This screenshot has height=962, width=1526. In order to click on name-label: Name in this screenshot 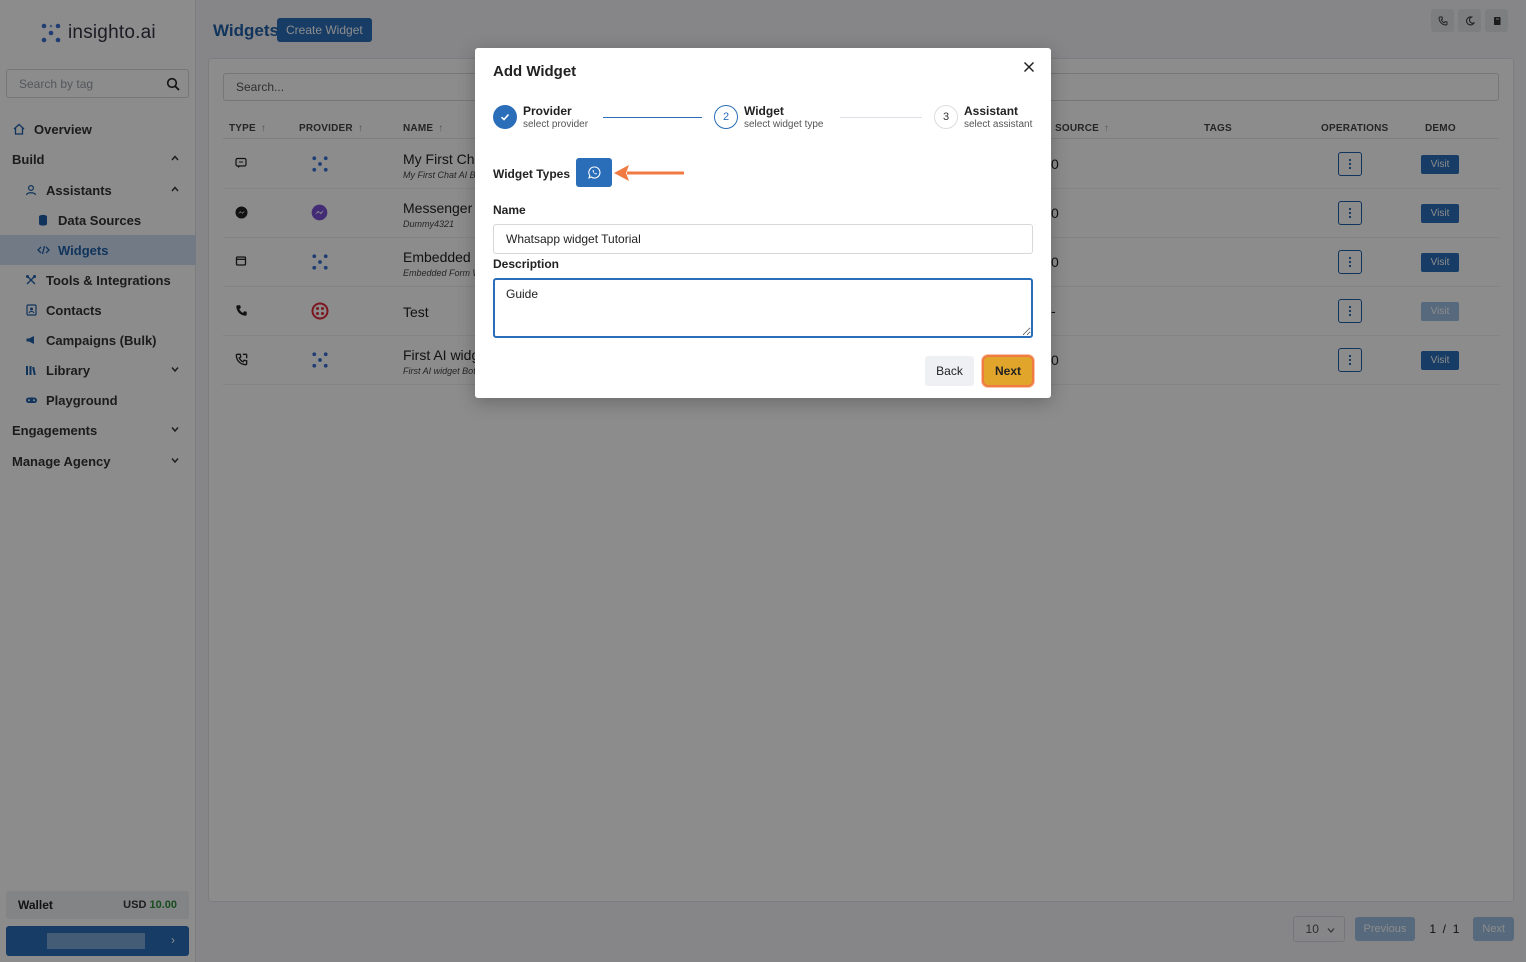, I will do `click(509, 210)`.